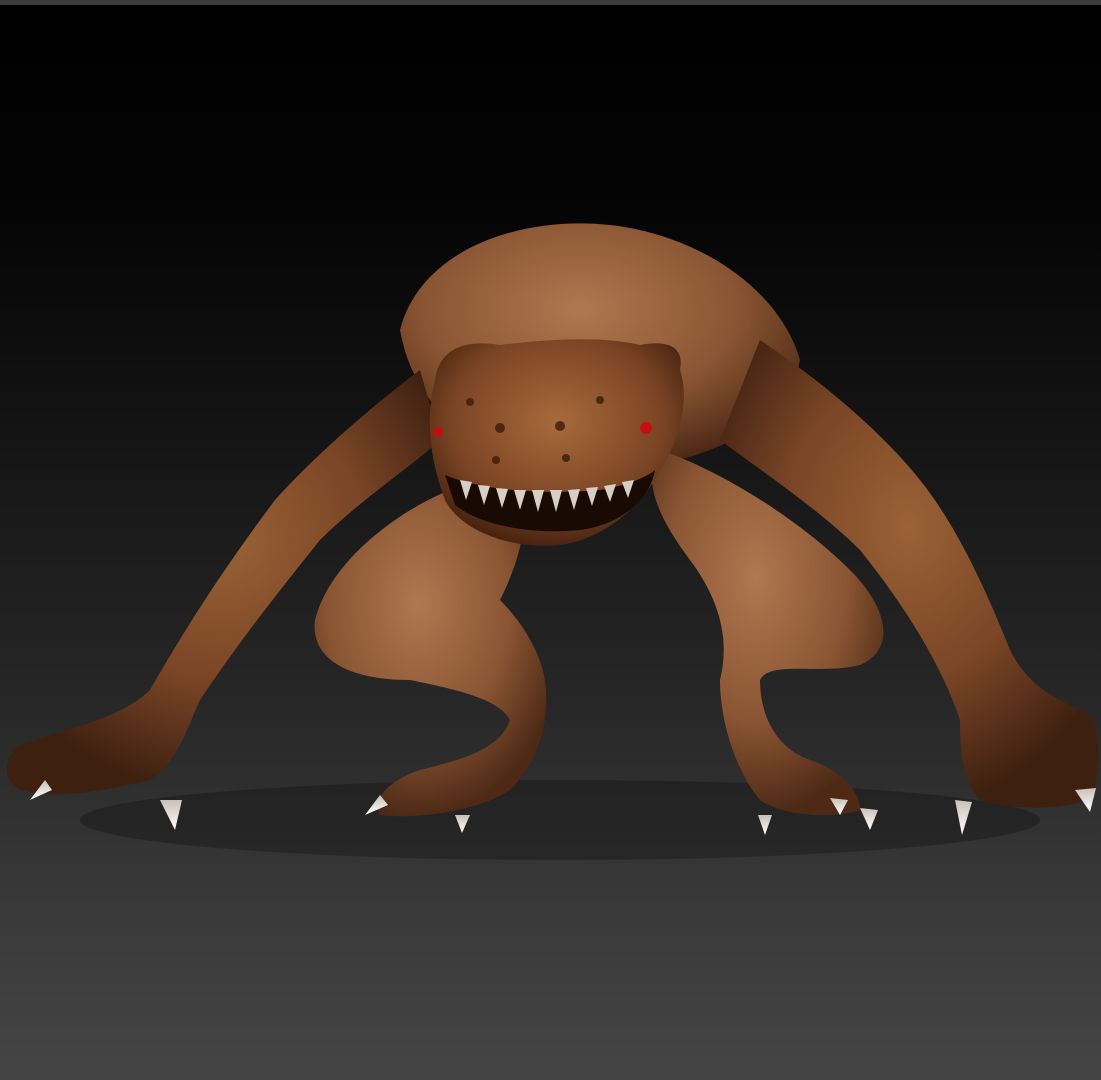  What do you see at coordinates (438, 432) in the screenshot?
I see `left-eye` at bounding box center [438, 432].